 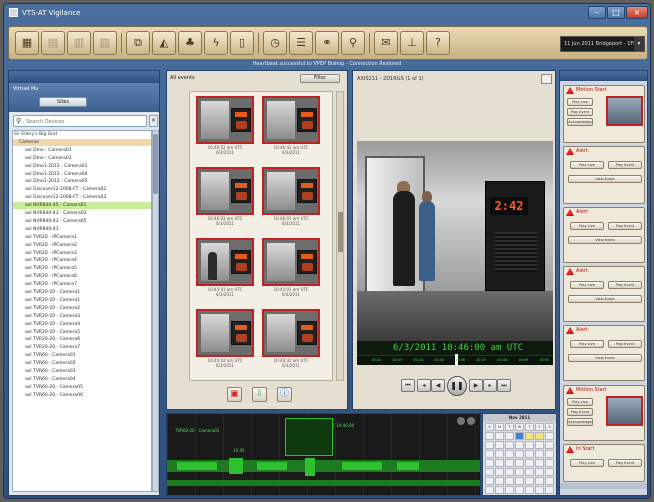 What do you see at coordinates (616, 12) in the screenshot?
I see `maximize-button: □` at bounding box center [616, 12].